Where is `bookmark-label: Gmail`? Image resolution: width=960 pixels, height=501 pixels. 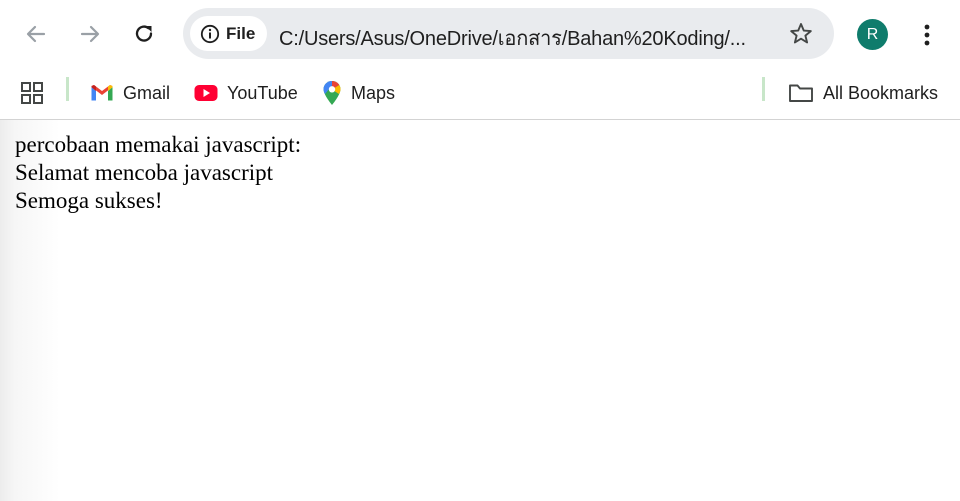
bookmark-label: Gmail is located at coordinates (147, 92).